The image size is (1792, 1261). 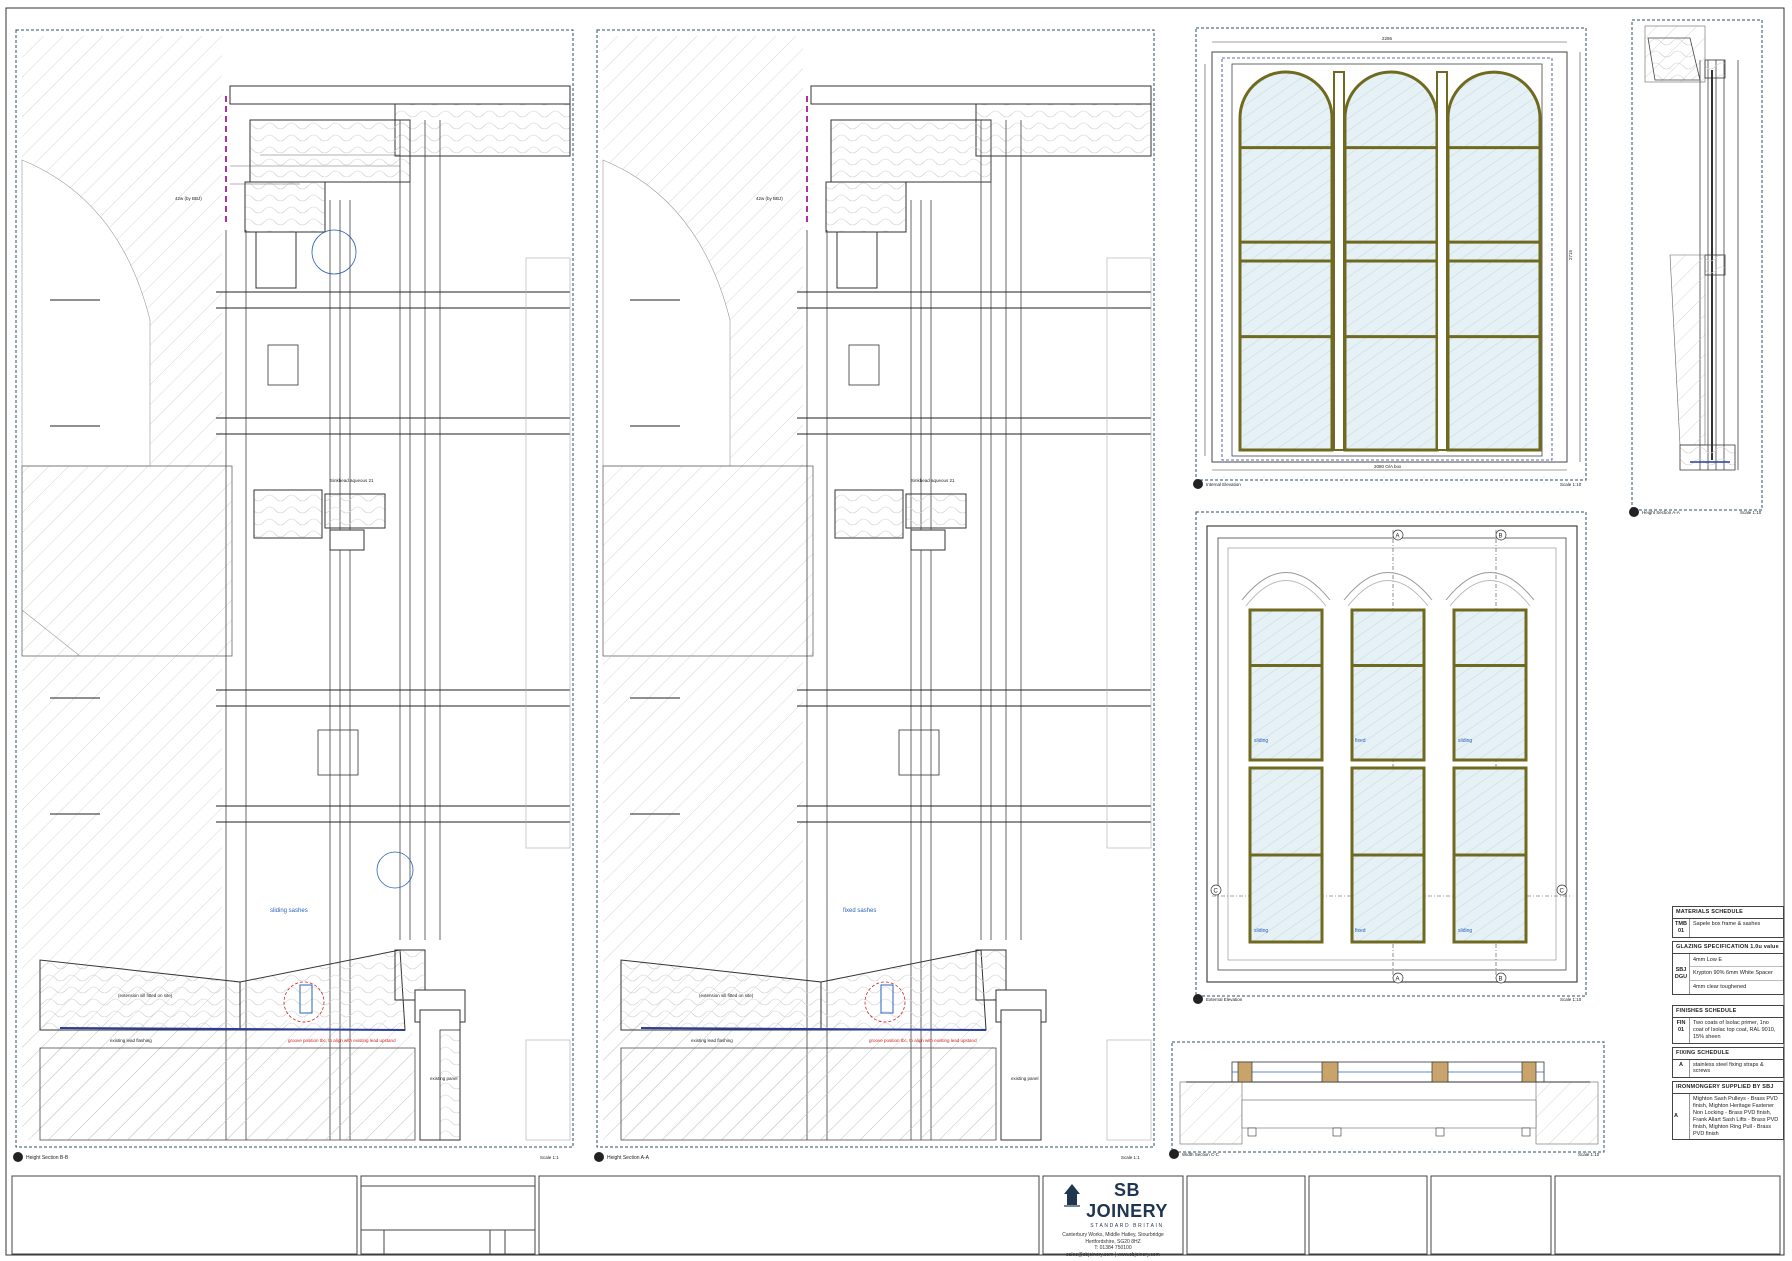 I want to click on v6-view-label: Width Section C-C, so click(x=1201, y=1154).